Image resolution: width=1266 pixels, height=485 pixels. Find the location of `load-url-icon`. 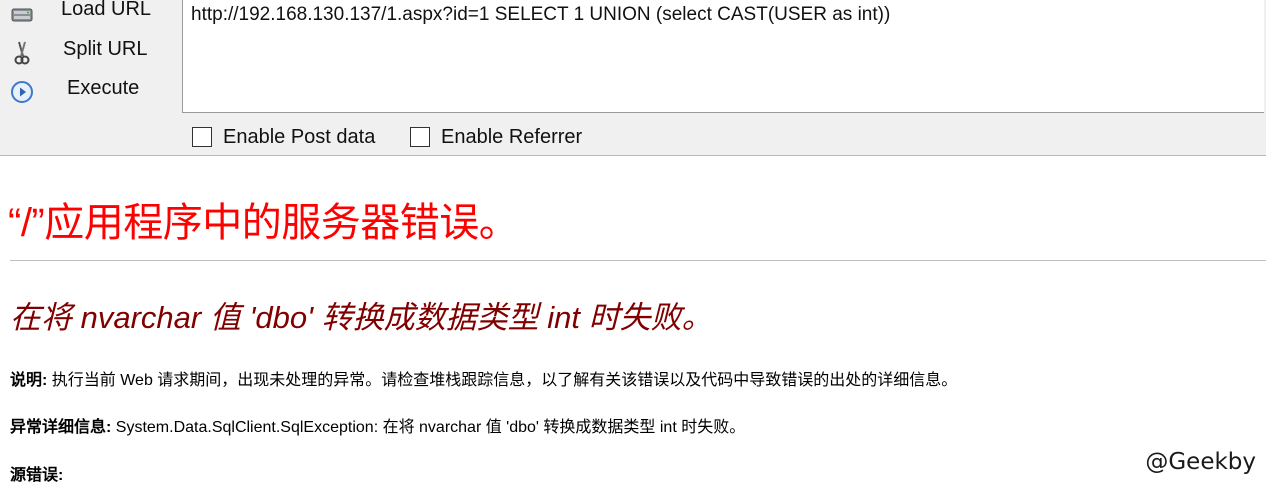

load-url-icon is located at coordinates (22, 13).